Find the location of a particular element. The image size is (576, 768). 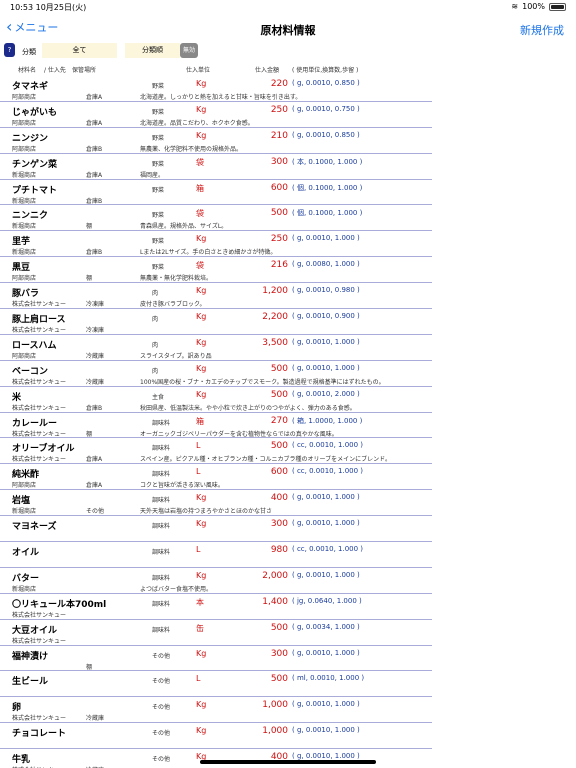

row-name: 里芋 is located at coordinates (21, 242).